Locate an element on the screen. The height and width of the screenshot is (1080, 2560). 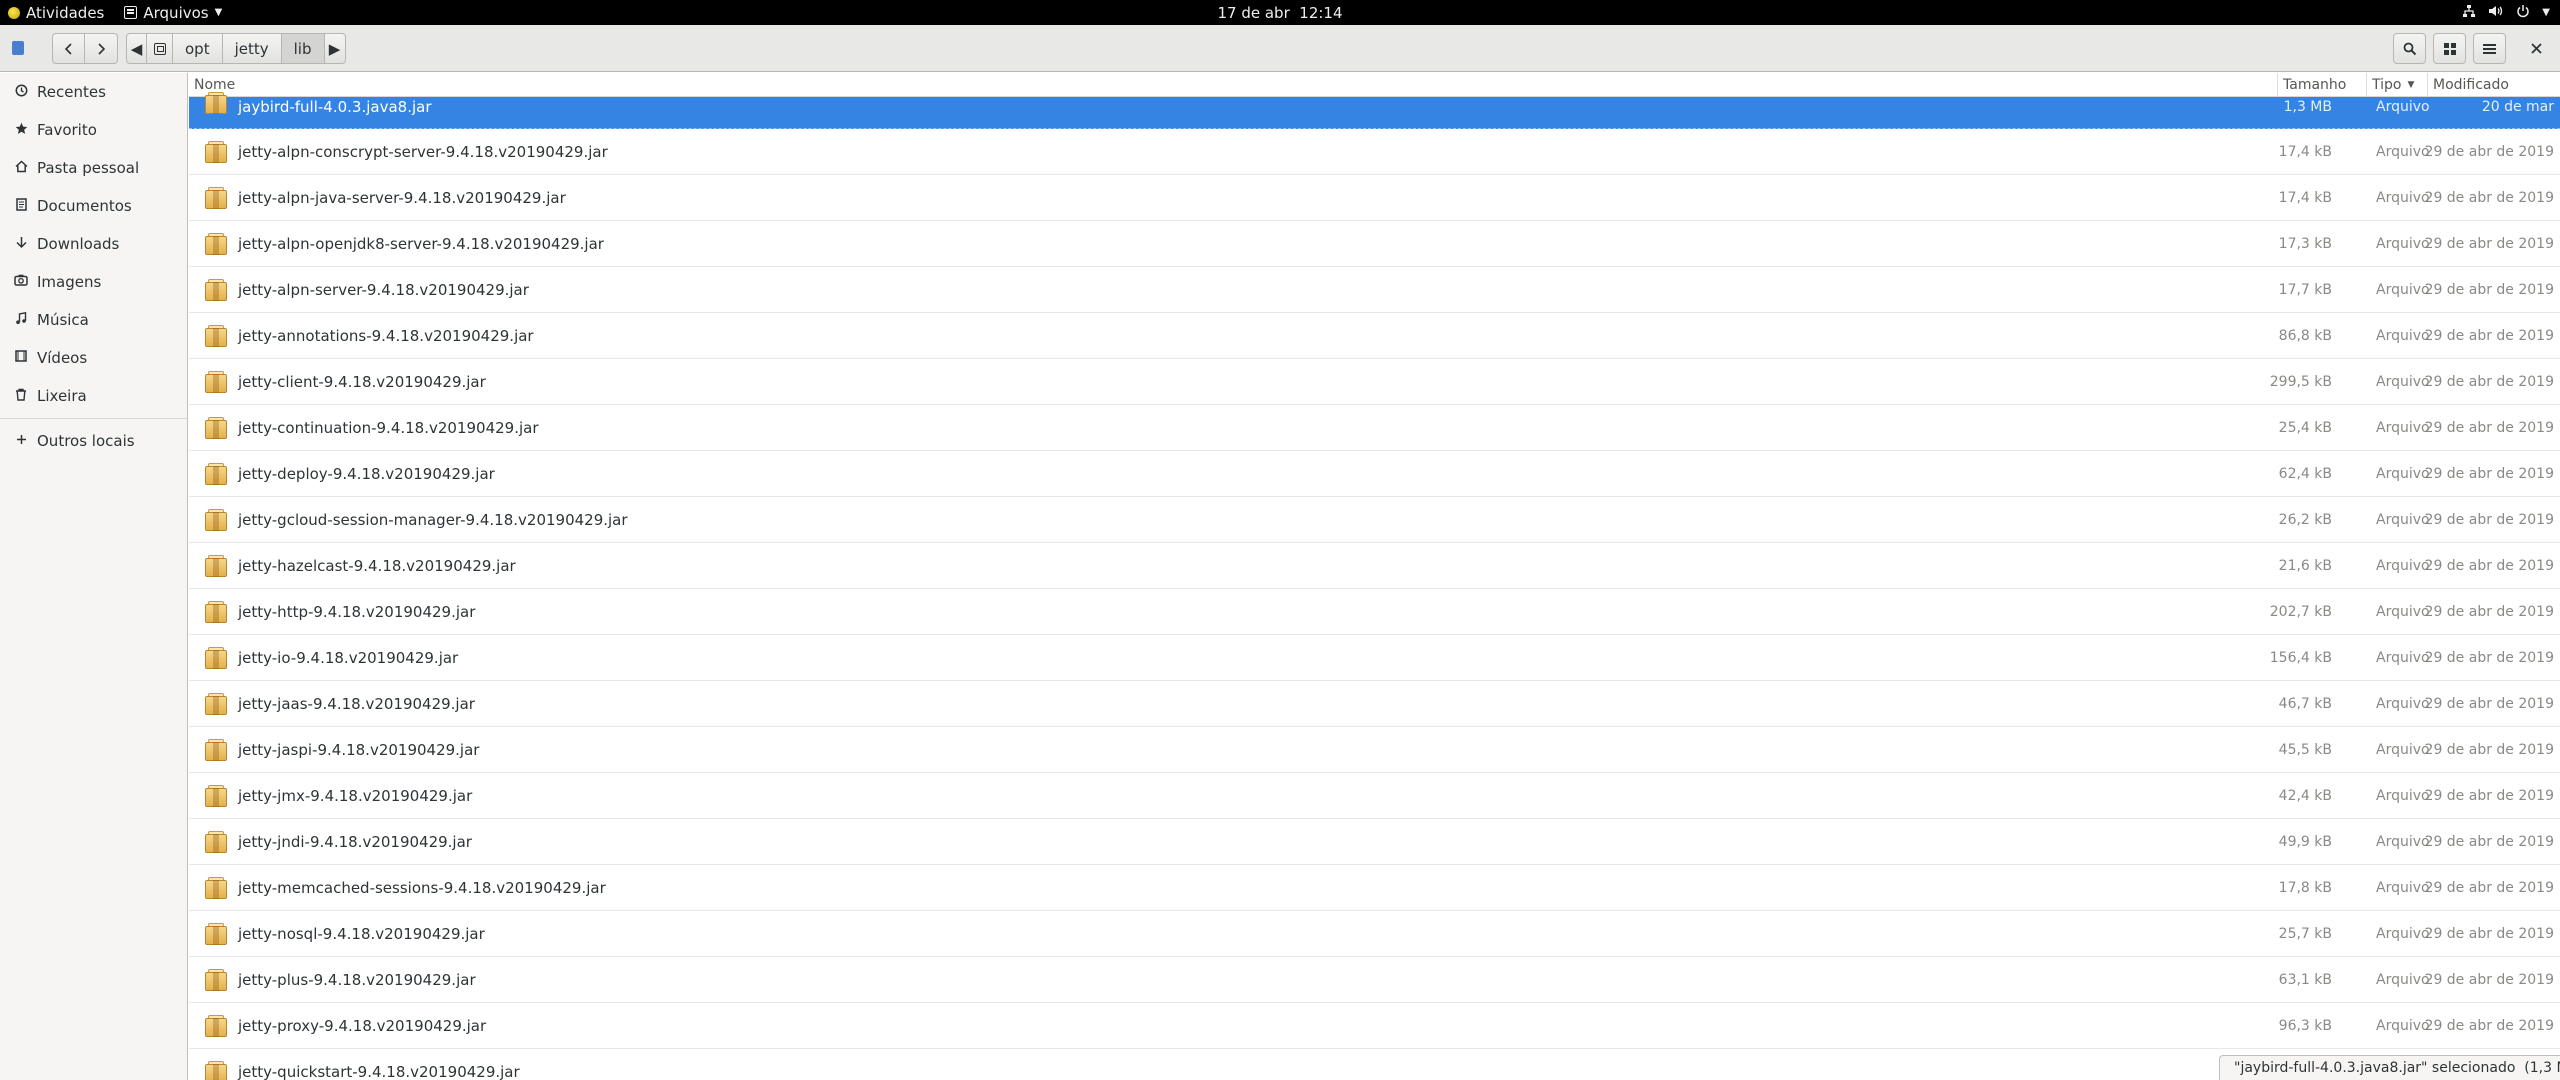
file-size: 63,1 kB is located at coordinates (2305, 979).